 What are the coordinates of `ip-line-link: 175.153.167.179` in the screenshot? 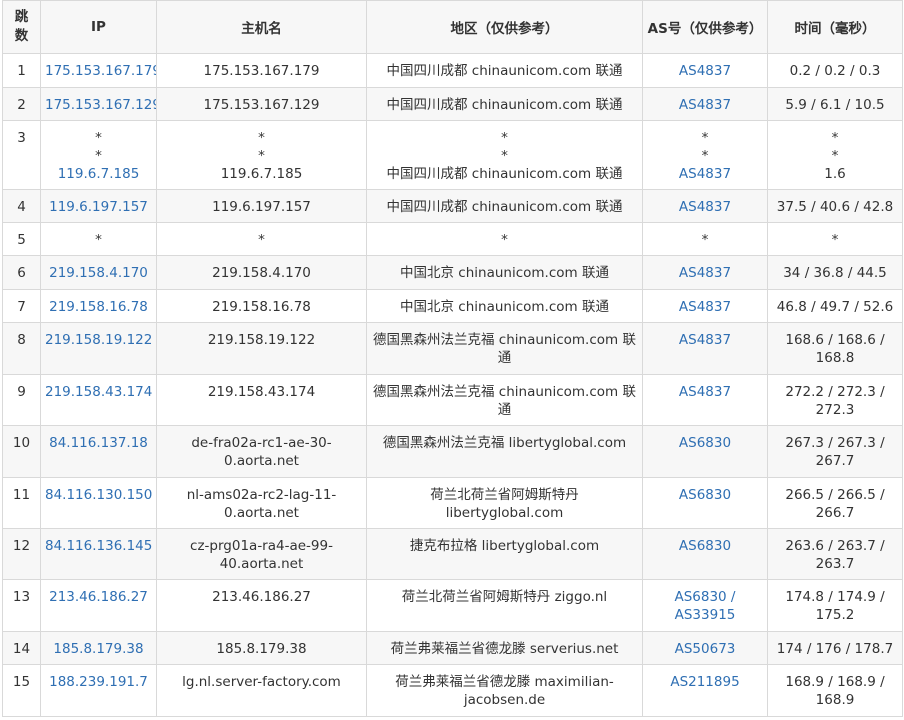 It's located at (100, 71).